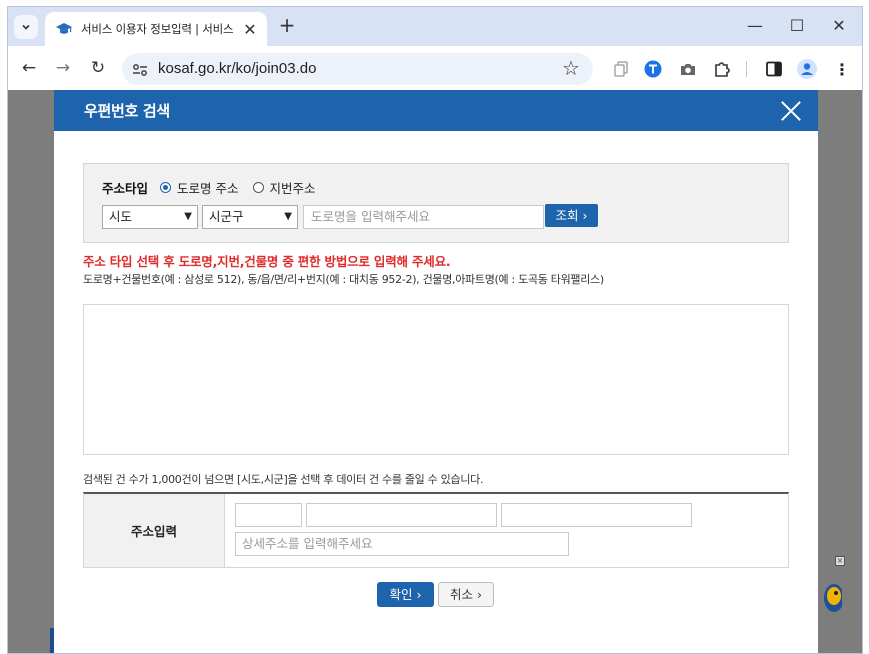 This screenshot has width=869, height=654. What do you see at coordinates (774, 69) in the screenshot?
I see `side-panel-icon` at bounding box center [774, 69].